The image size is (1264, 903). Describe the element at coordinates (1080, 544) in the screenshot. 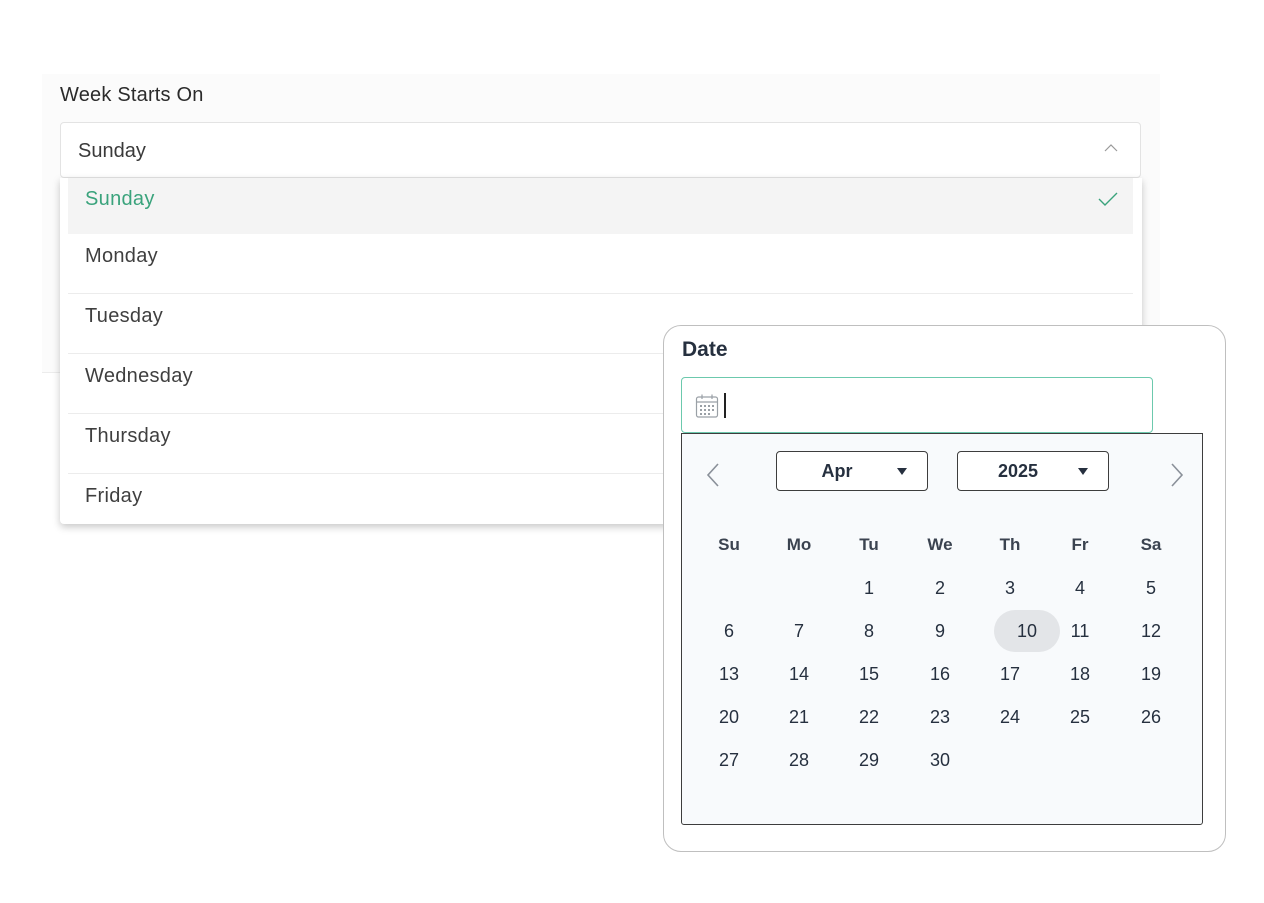

I see `weekday-label: Fr` at that location.